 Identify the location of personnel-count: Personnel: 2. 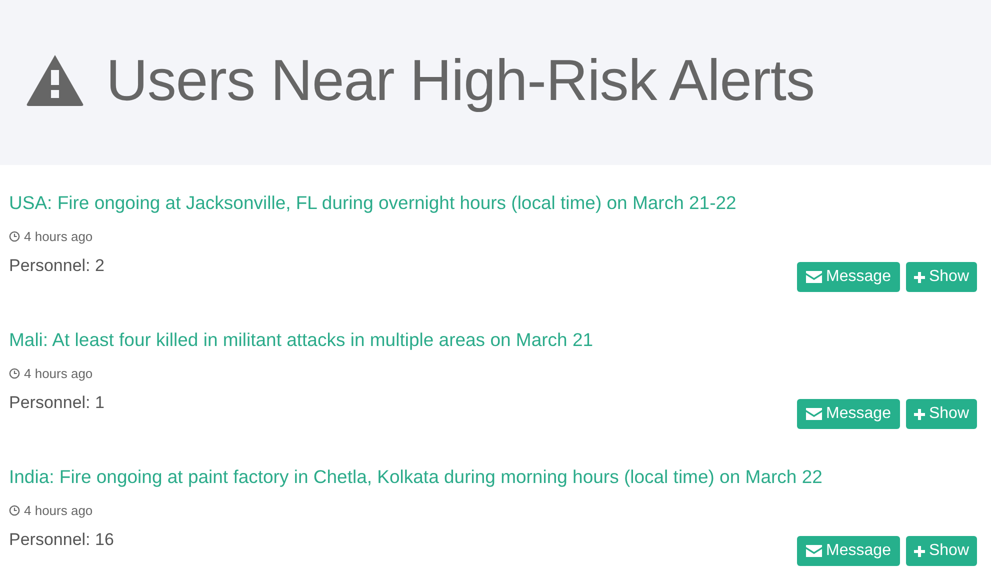
(56, 265).